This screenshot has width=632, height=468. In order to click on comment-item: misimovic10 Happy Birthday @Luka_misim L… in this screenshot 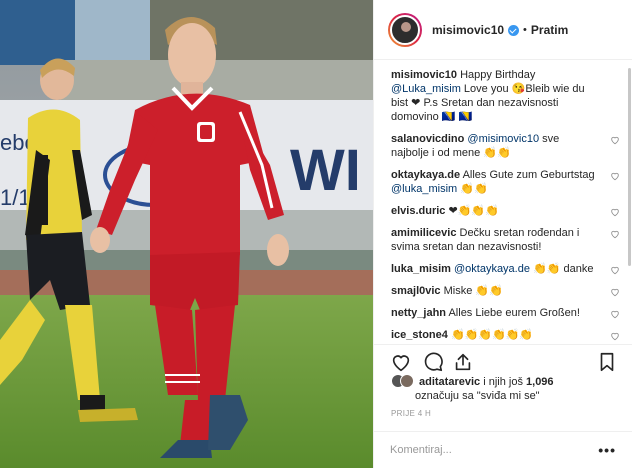, I will do `click(506, 96)`.